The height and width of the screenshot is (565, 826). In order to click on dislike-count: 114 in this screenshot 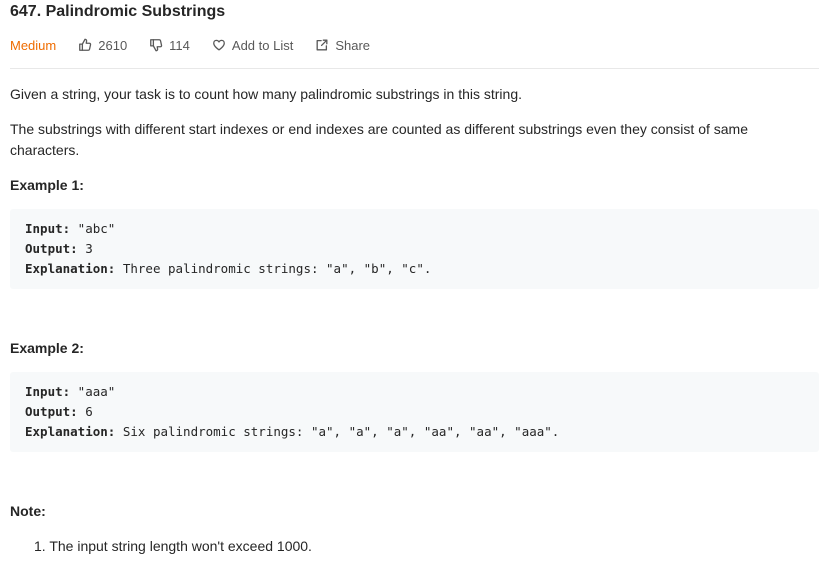, I will do `click(179, 45)`.